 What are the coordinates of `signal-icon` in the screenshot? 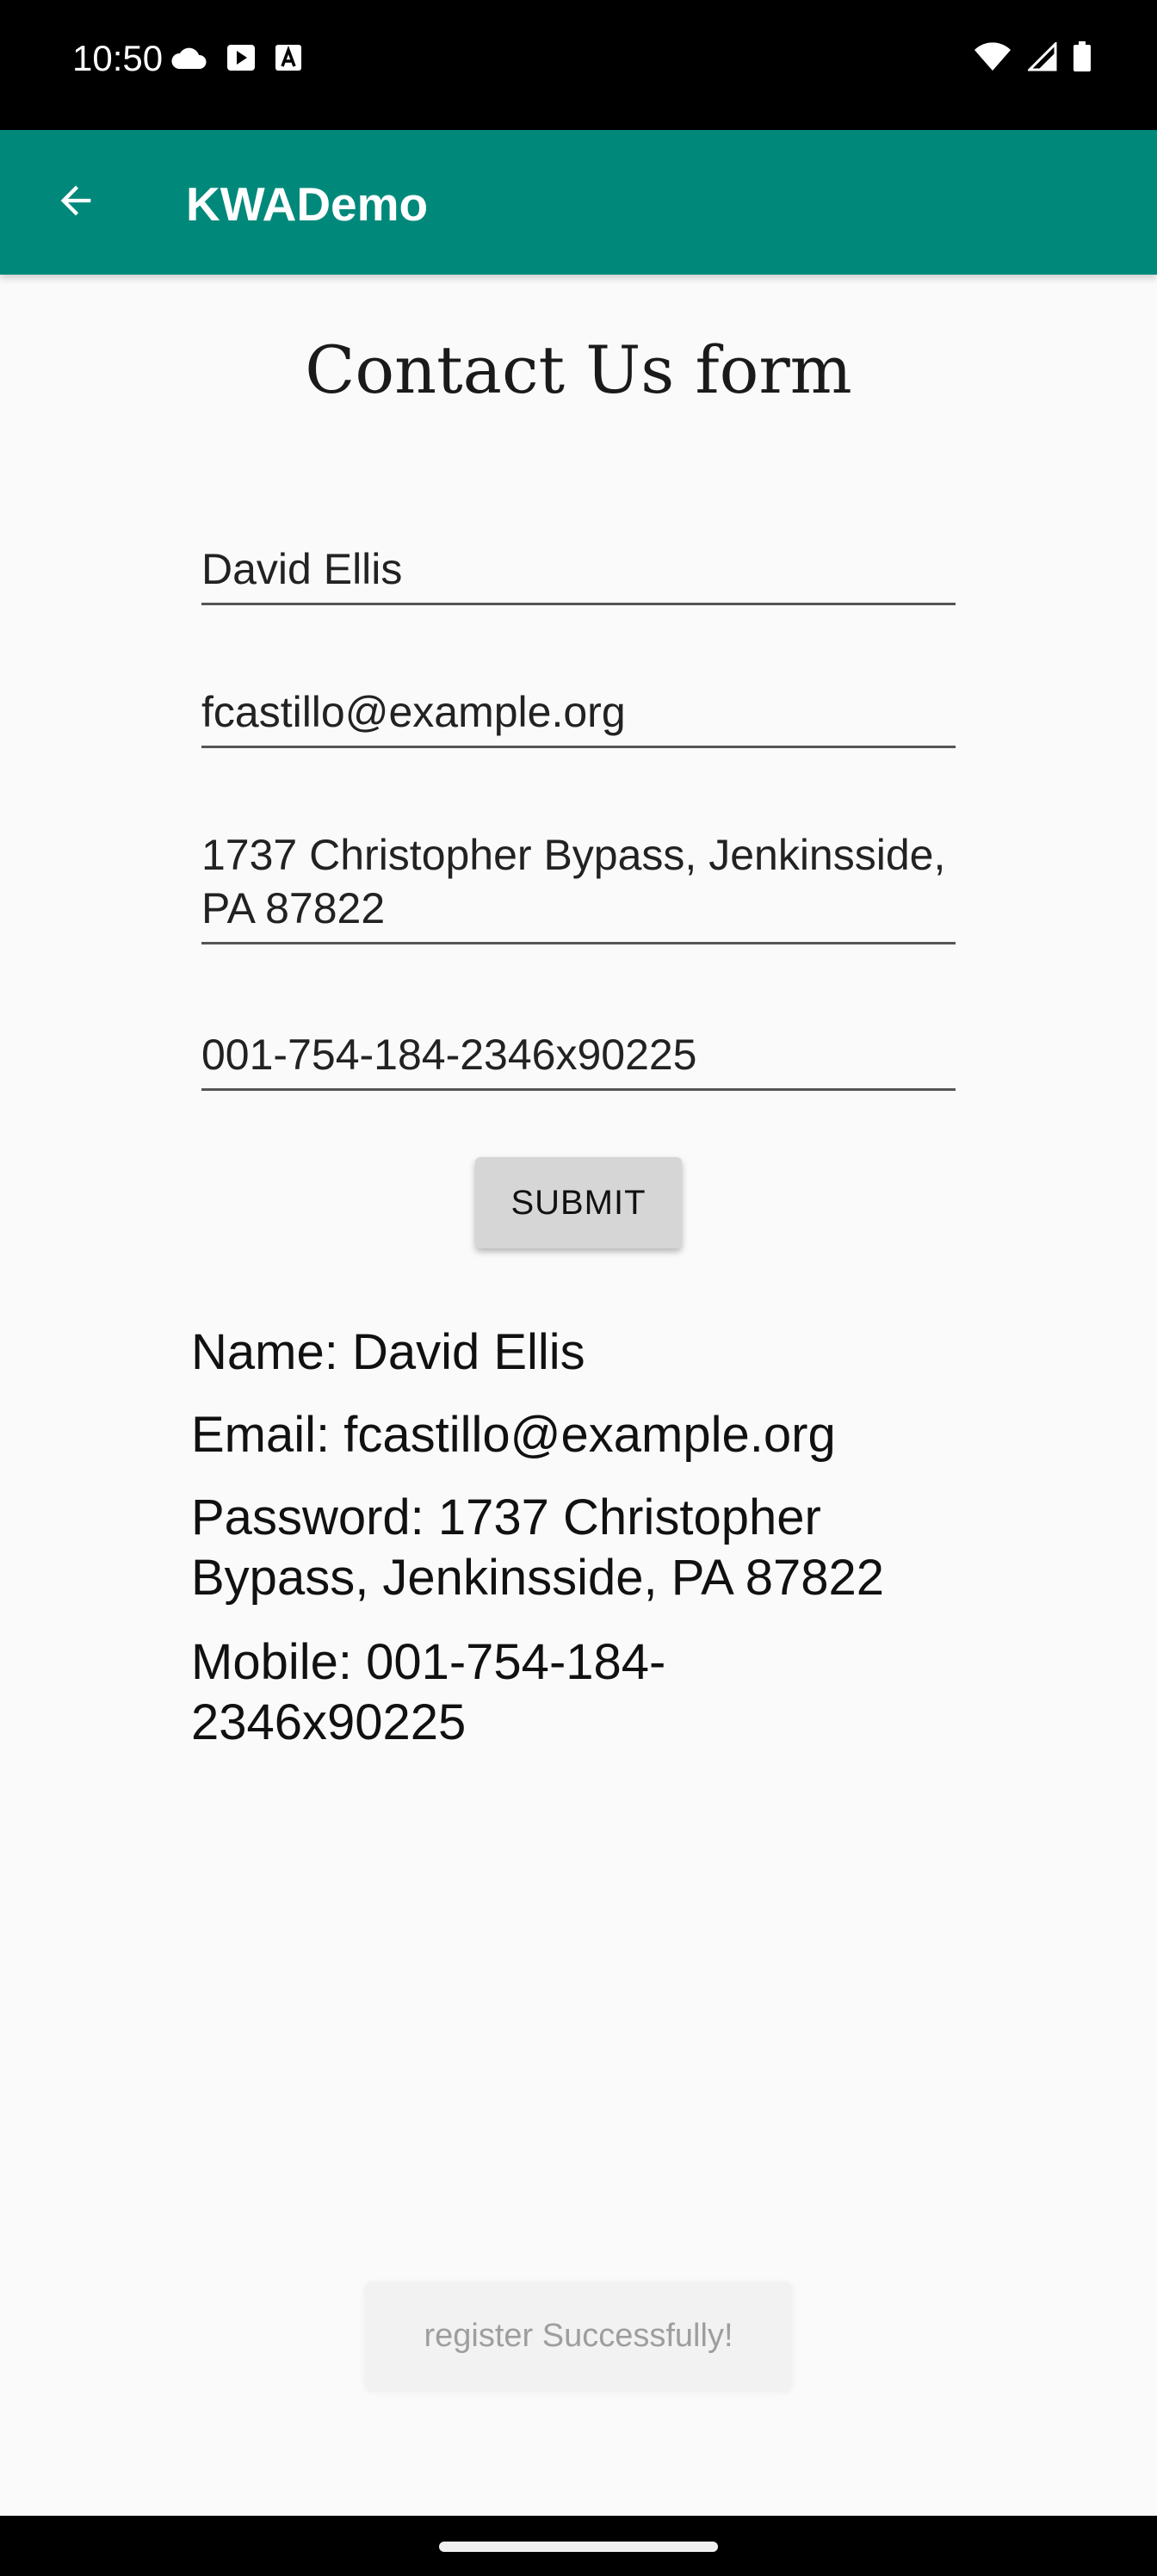 It's located at (1042, 58).